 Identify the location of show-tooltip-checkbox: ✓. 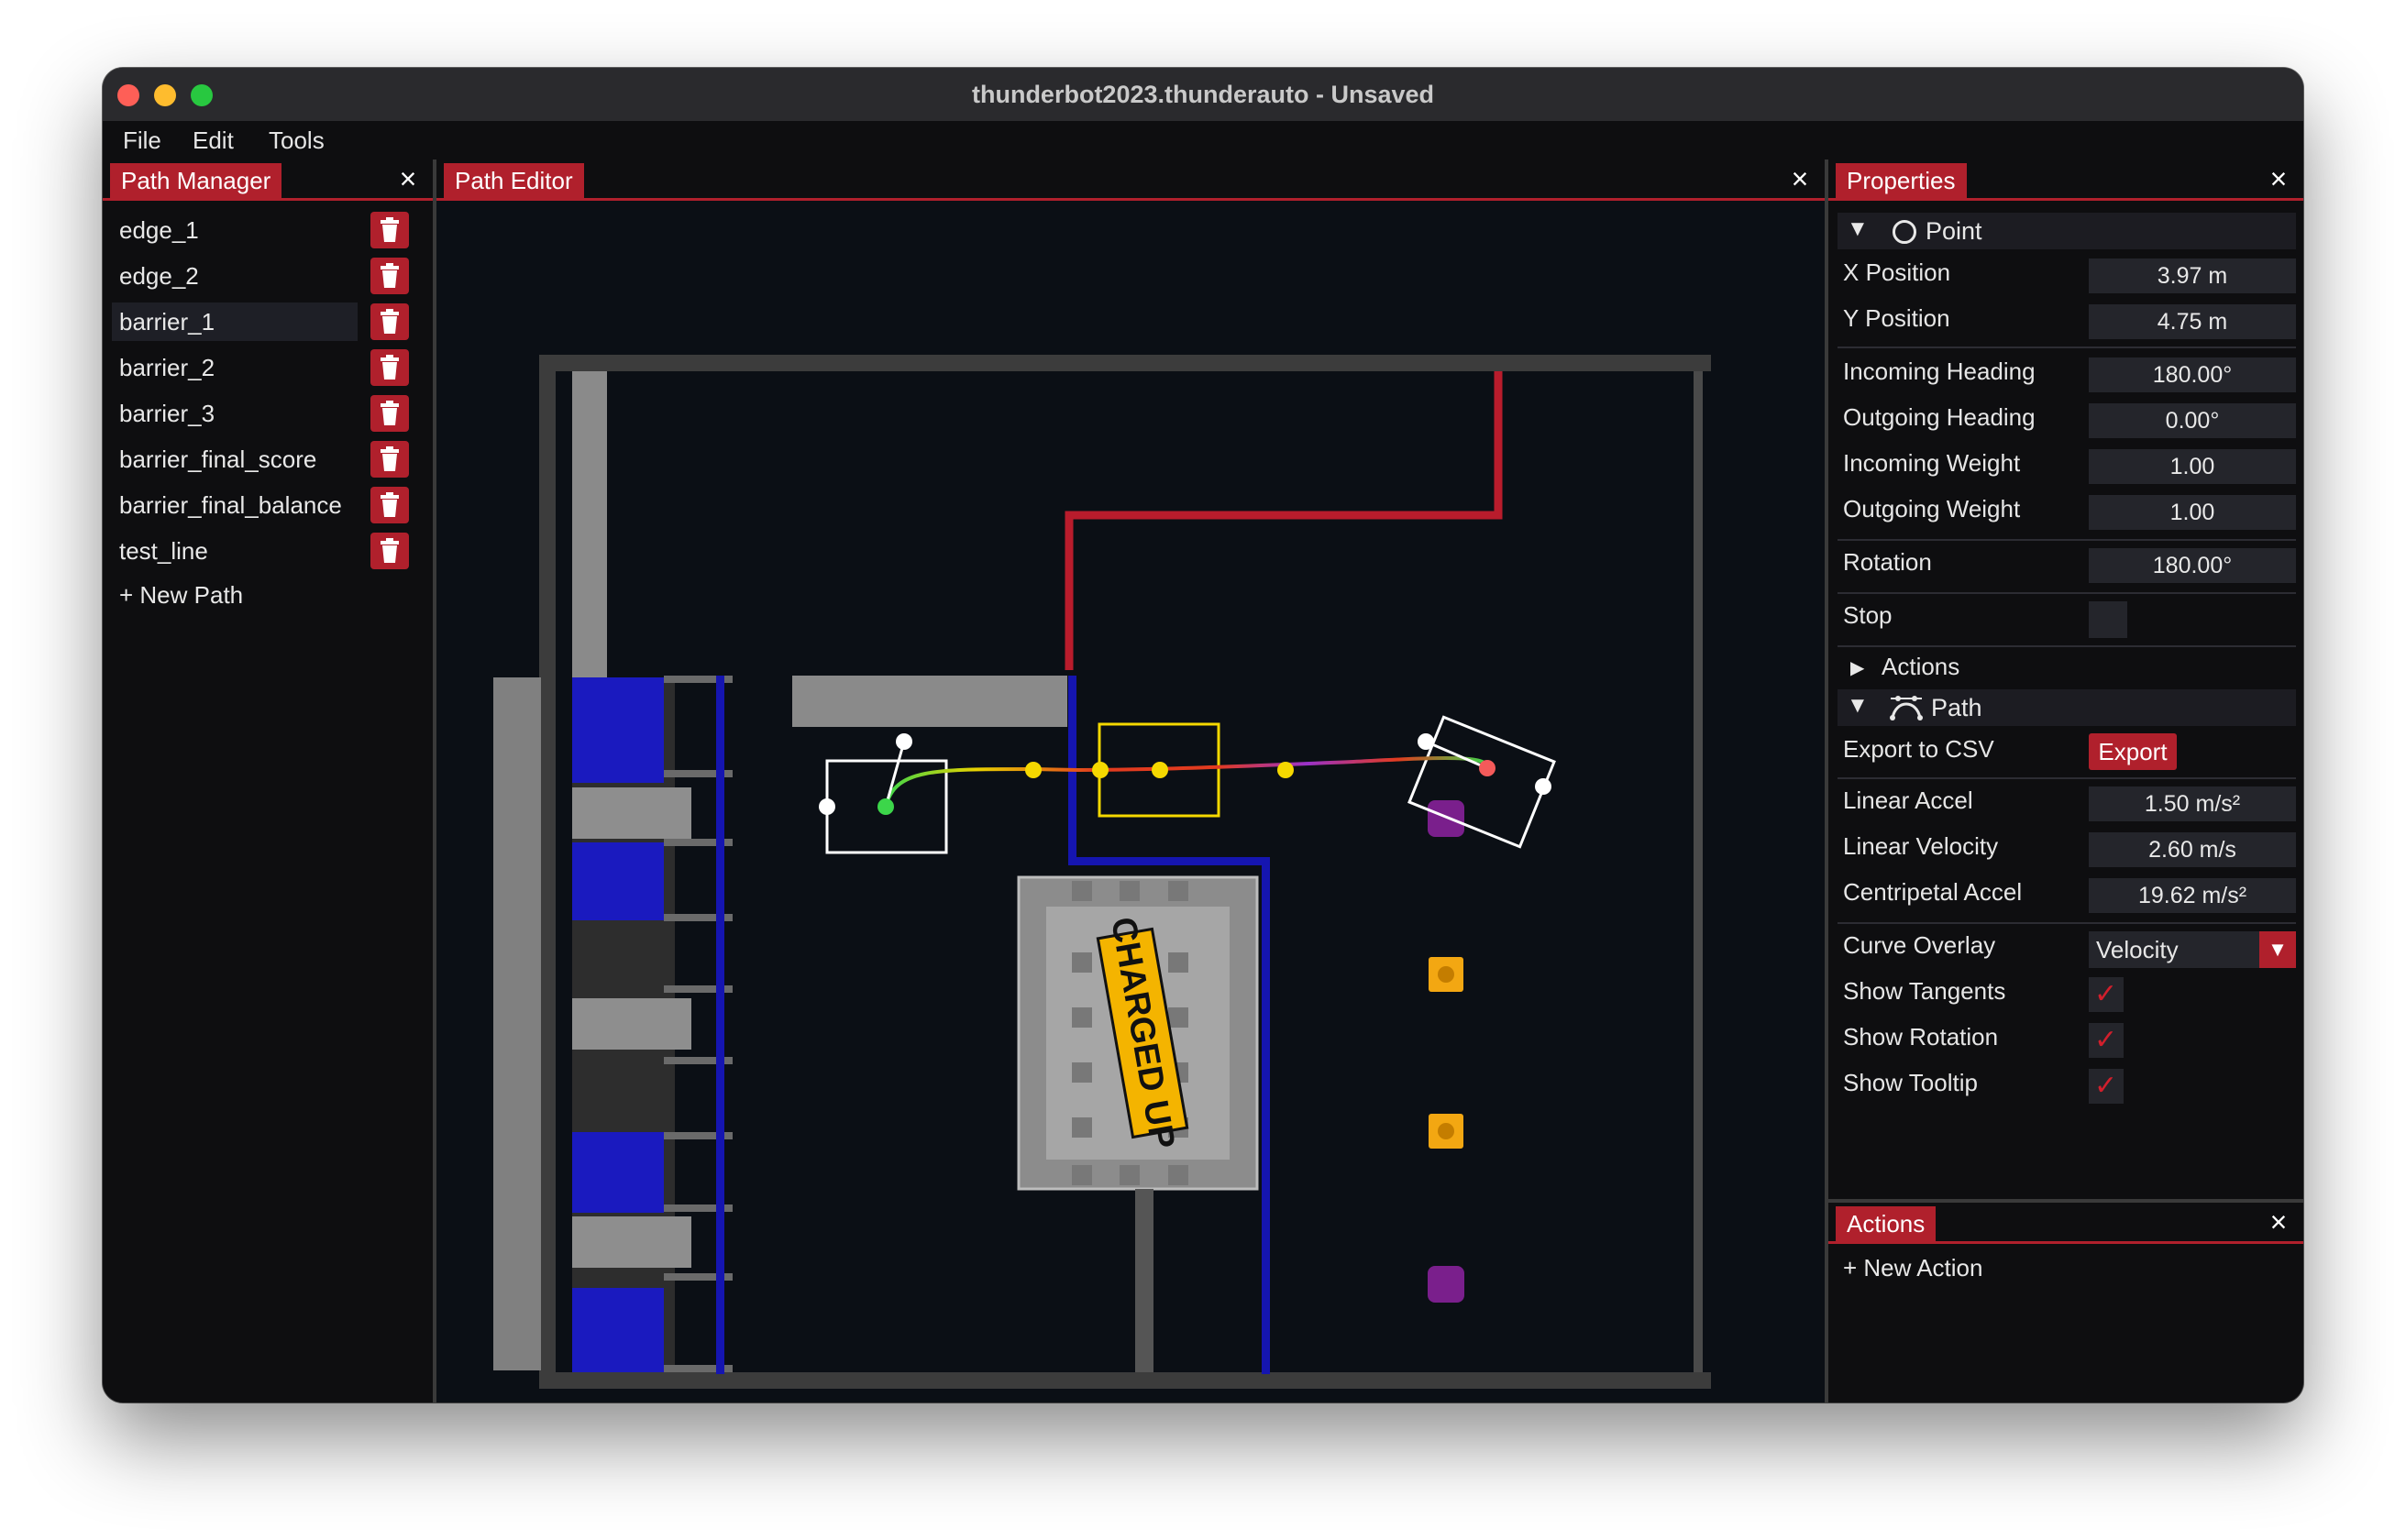
(2106, 1086).